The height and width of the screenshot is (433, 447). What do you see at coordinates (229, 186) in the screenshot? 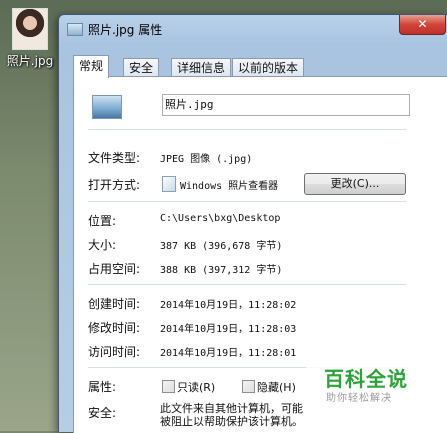
I see `opens-with-value: Windows 照片查看器` at bounding box center [229, 186].